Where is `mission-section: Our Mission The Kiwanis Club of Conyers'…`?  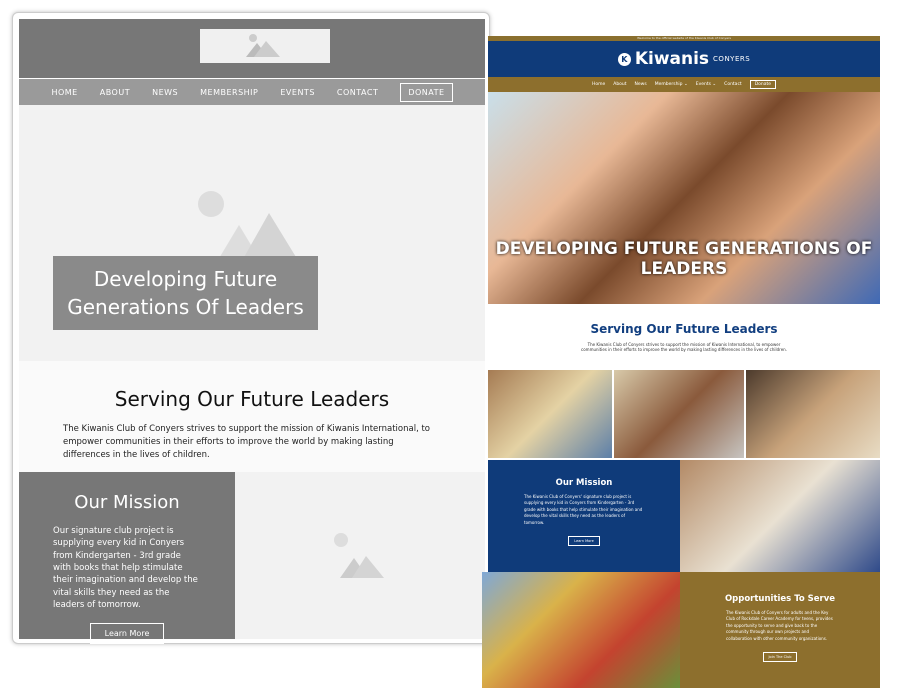 mission-section: Our Mission The Kiwanis Club of Conyers'… is located at coordinates (584, 516).